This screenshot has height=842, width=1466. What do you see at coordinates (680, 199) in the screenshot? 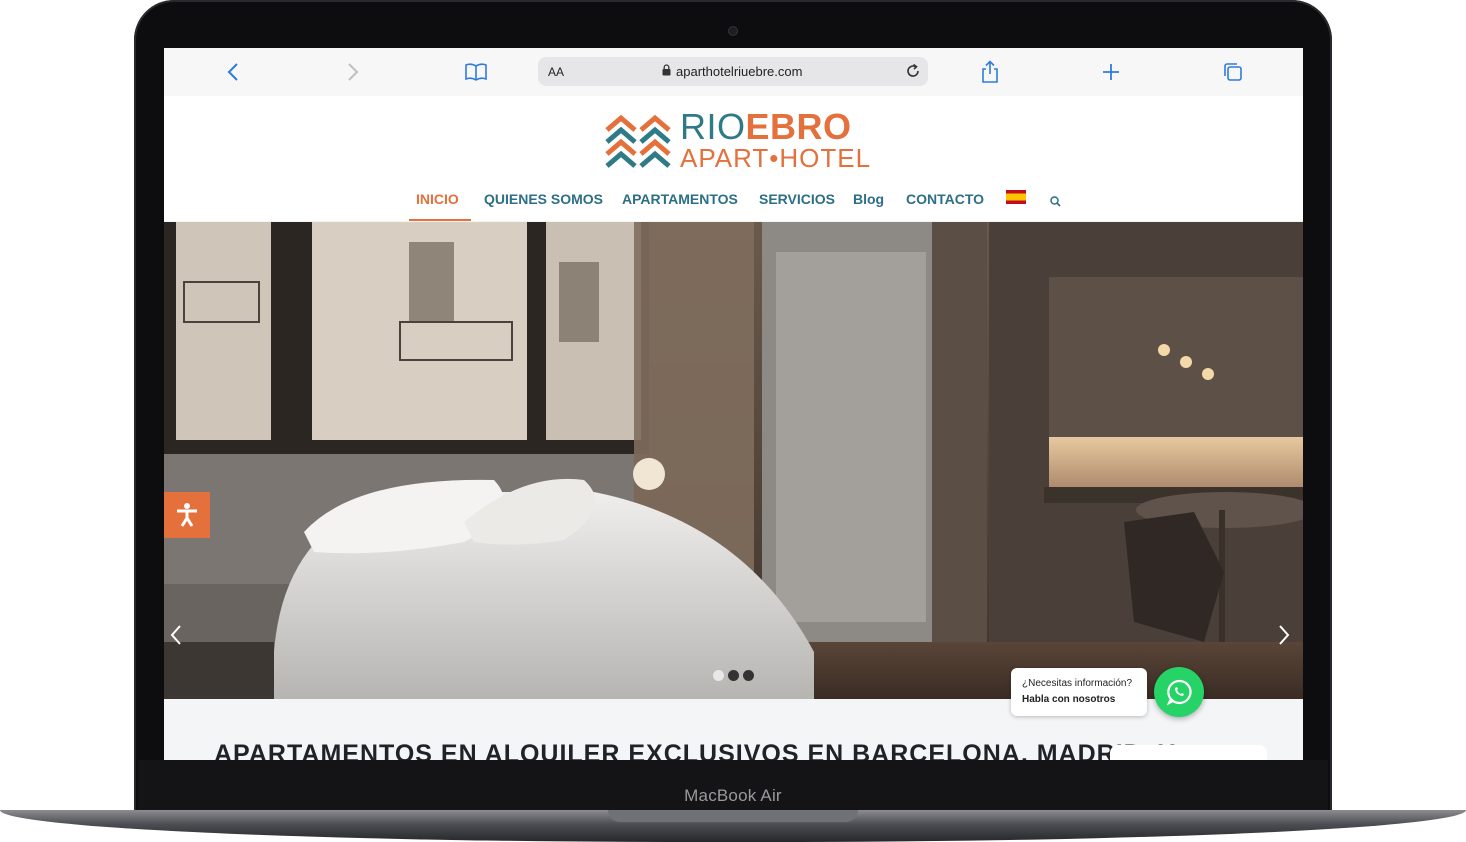
I see `nav-item-apartamentos: APARTAMENTOS` at bounding box center [680, 199].